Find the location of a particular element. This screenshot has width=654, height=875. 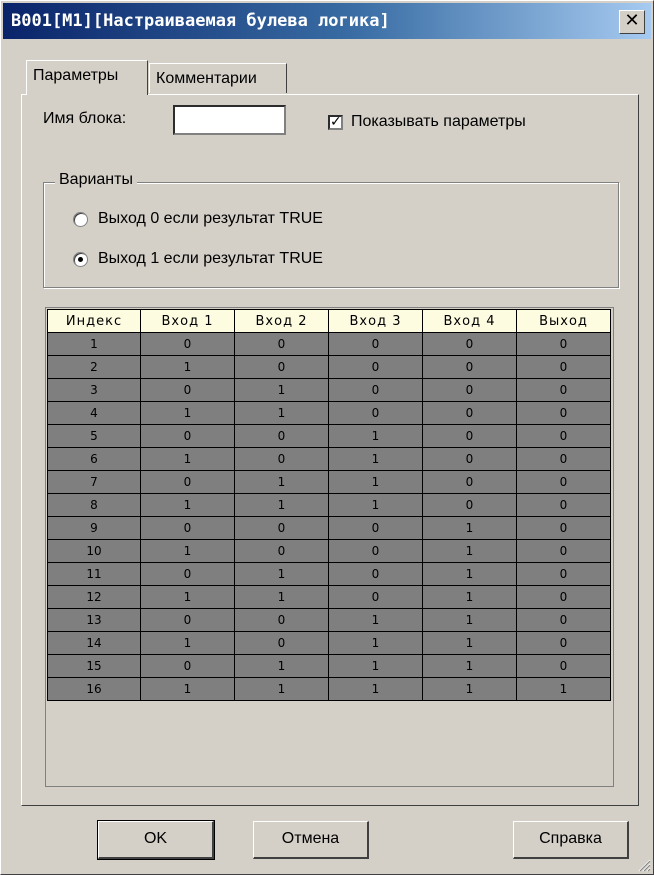

show-params-checkbox: ✓ is located at coordinates (335, 122).